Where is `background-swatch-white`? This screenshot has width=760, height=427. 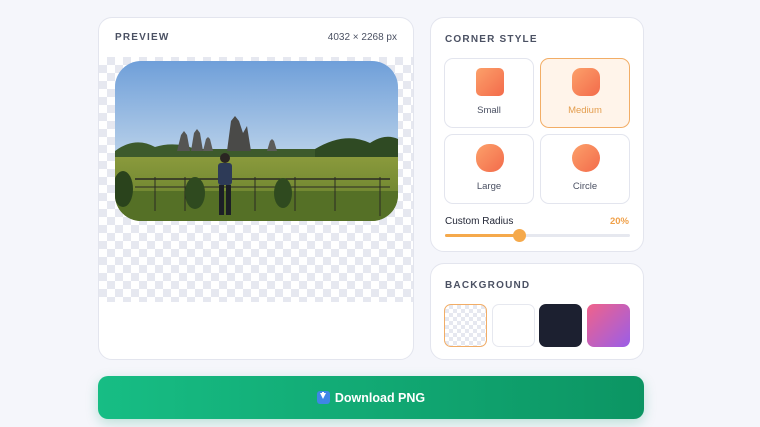 background-swatch-white is located at coordinates (513, 325).